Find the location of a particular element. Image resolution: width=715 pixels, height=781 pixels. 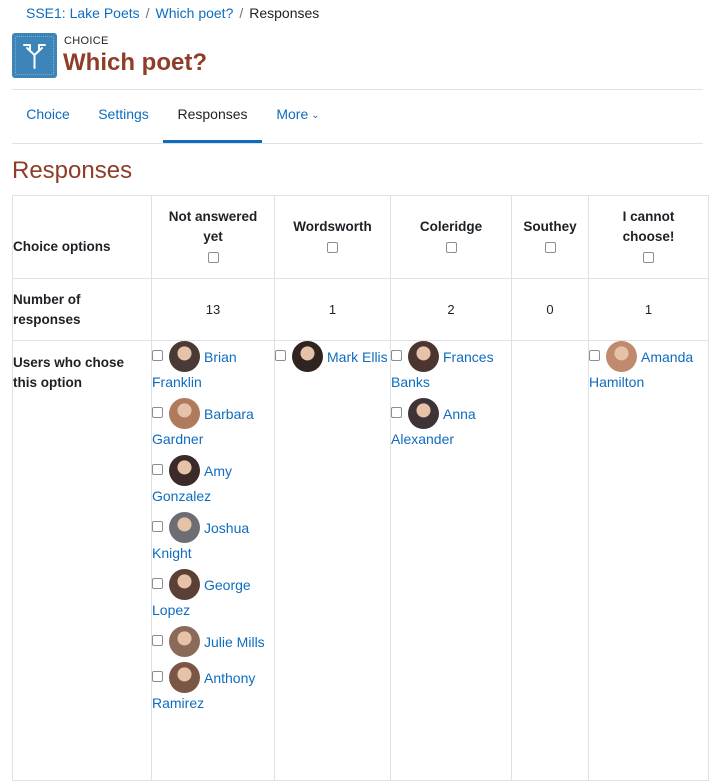

response-count: 0 is located at coordinates (550, 309).